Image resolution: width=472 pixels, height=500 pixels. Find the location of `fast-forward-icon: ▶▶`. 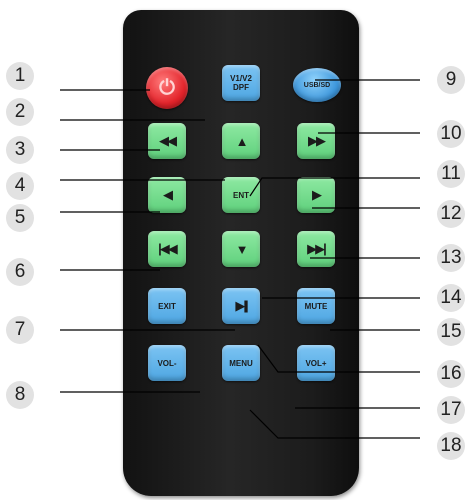

fast-forward-icon: ▶▶ is located at coordinates (317, 140).